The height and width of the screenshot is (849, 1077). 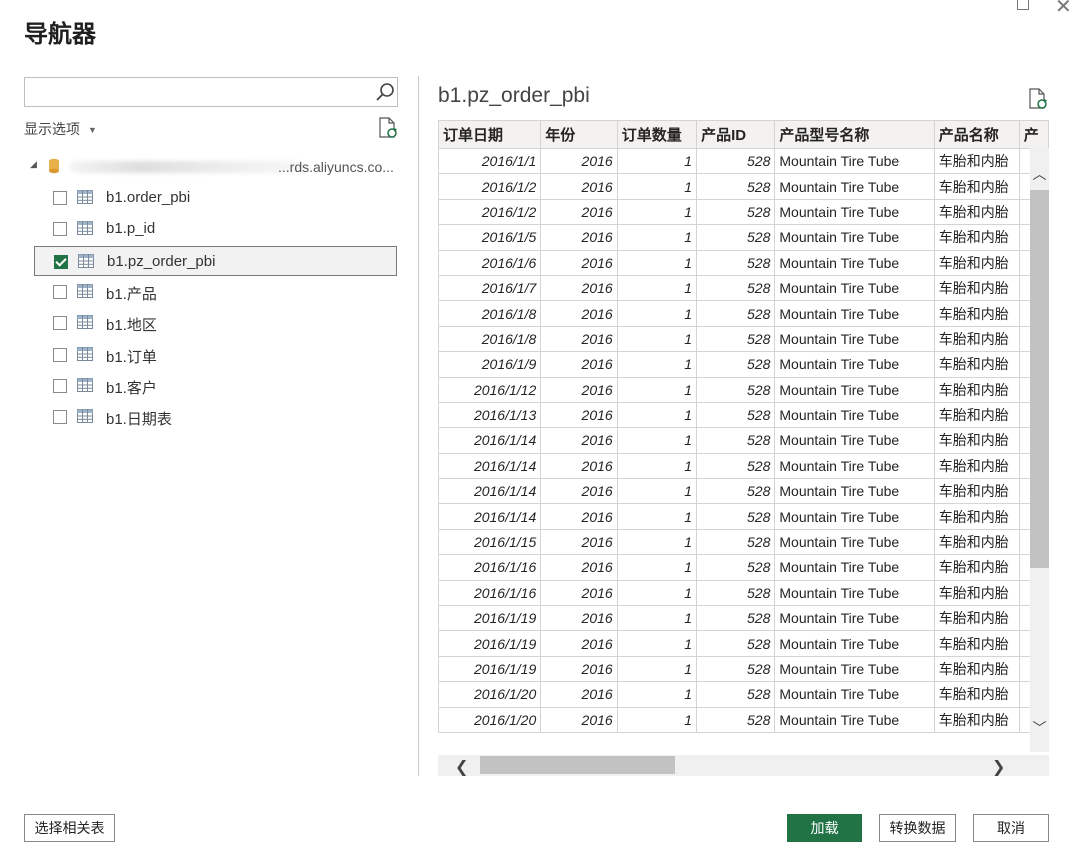 I want to click on table-row: 2016/1/12 2016 1 528 Mountain Tire Tube 车胎和内胎, so click(x=743, y=389).